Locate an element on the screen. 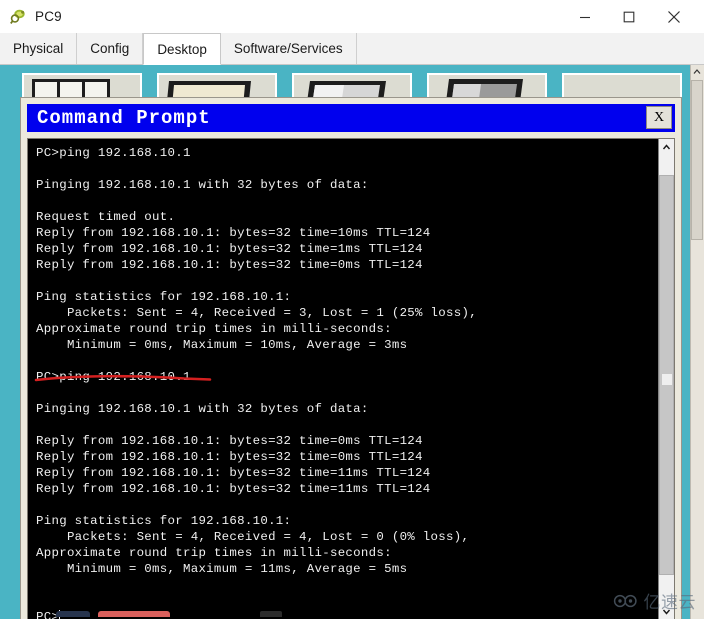 The height and width of the screenshot is (619, 704). minimize-icon is located at coordinates (585, 17).